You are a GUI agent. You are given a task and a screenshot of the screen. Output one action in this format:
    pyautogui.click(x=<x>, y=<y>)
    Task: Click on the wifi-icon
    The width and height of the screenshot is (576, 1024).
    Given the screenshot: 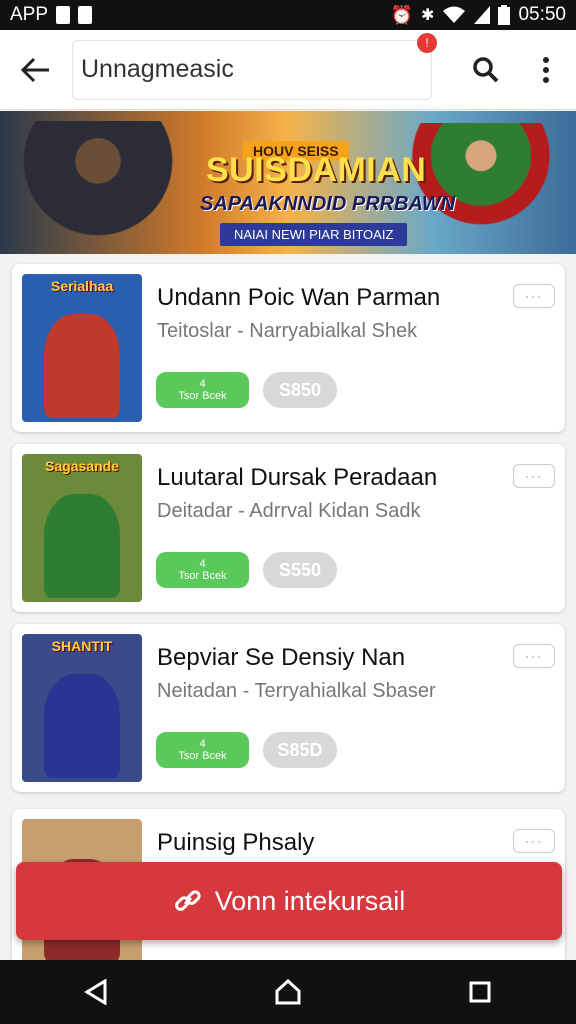 What is the action you would take?
    pyautogui.click(x=454, y=14)
    